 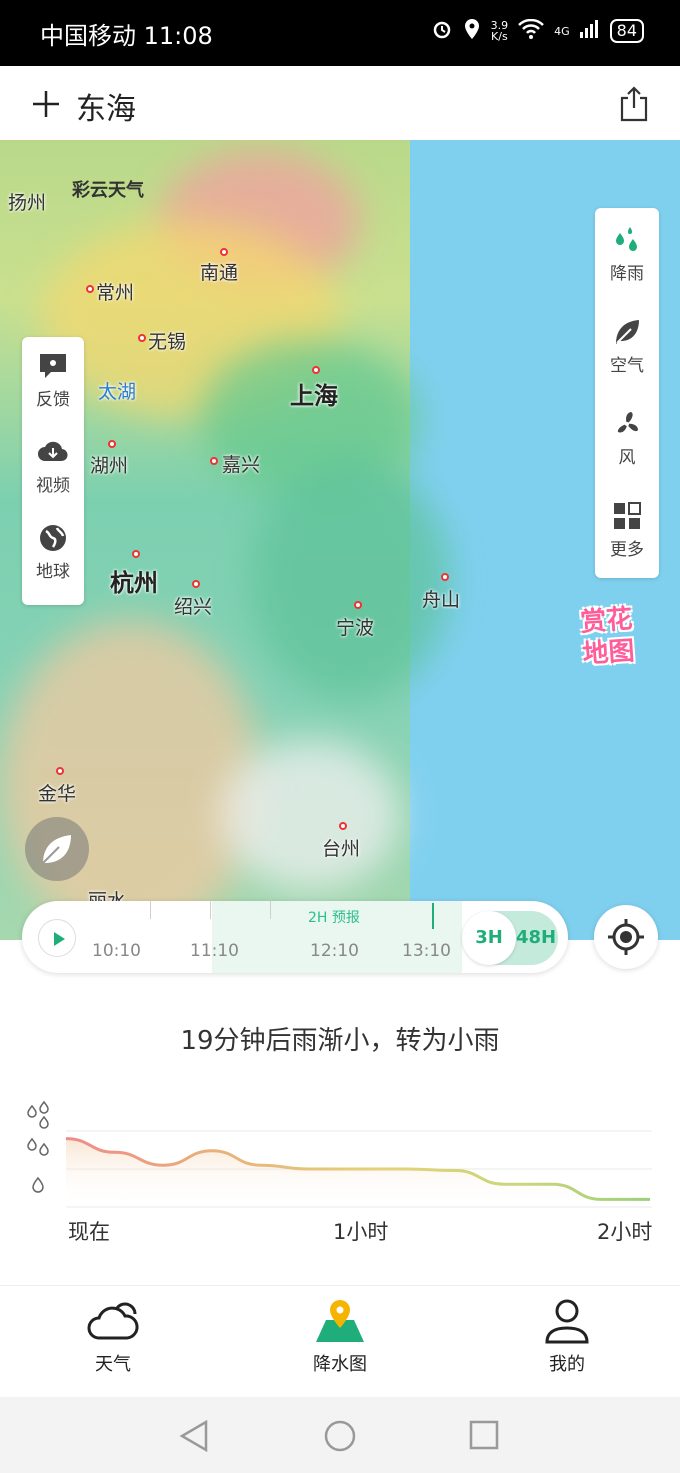 What do you see at coordinates (627, 457) in the screenshot?
I see `layer-wind-label: 风` at bounding box center [627, 457].